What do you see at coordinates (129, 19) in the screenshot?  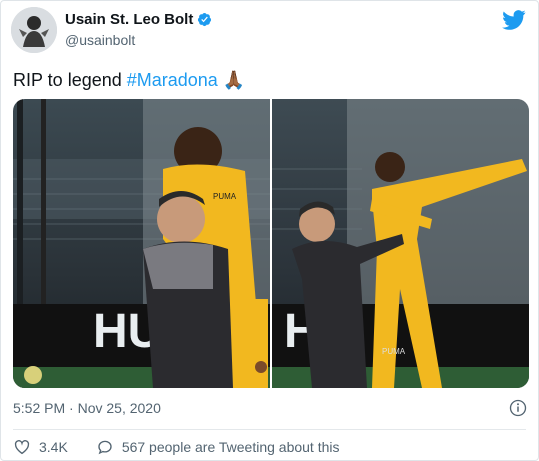 I see `author-name: Usain St. Leo Bolt` at bounding box center [129, 19].